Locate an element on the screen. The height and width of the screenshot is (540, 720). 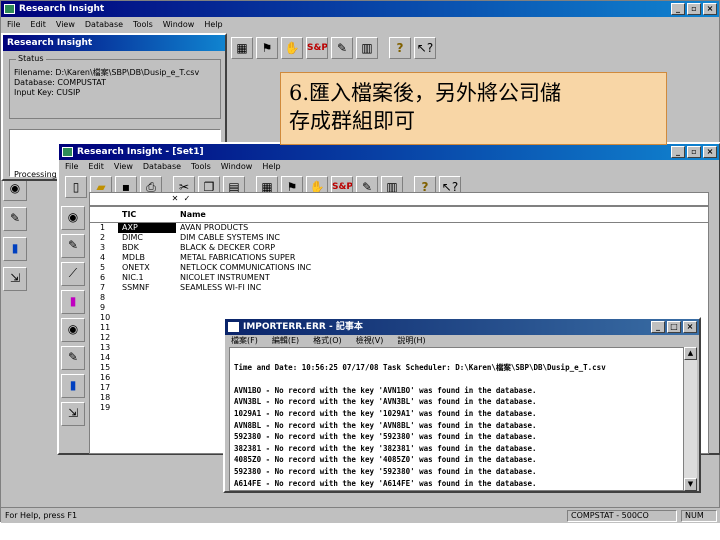
sp-logo-icon: S&P is located at coordinates (317, 48).